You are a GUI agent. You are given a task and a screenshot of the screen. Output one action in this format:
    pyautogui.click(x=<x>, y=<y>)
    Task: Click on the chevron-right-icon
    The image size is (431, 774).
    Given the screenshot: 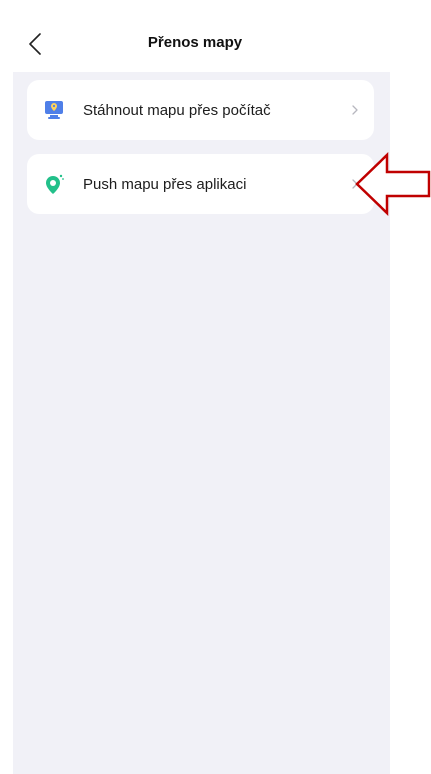 What is the action you would take?
    pyautogui.click(x=355, y=110)
    